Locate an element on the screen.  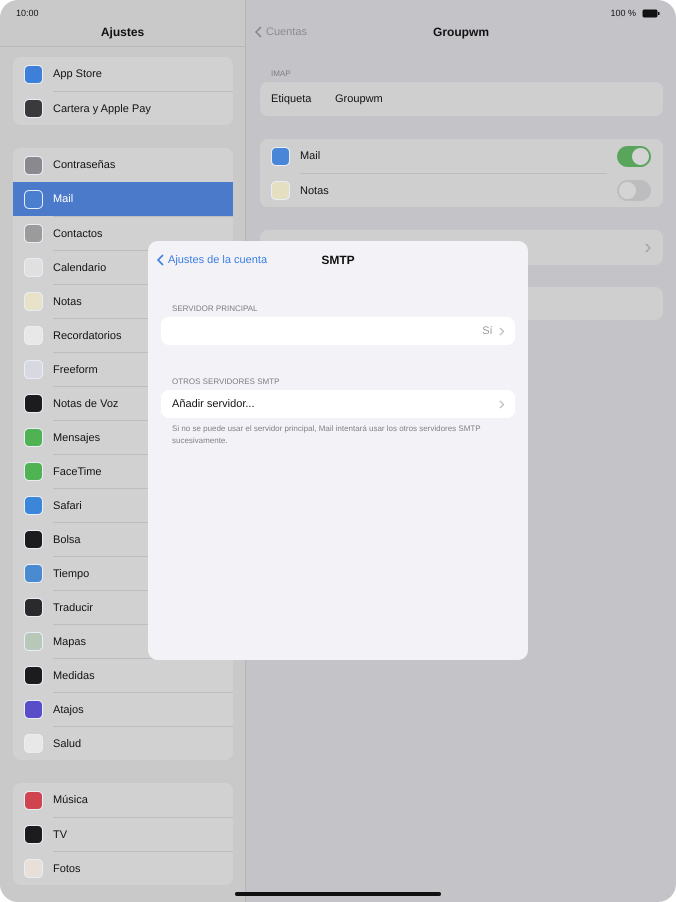
field-value: Groupwm is located at coordinates (359, 99).